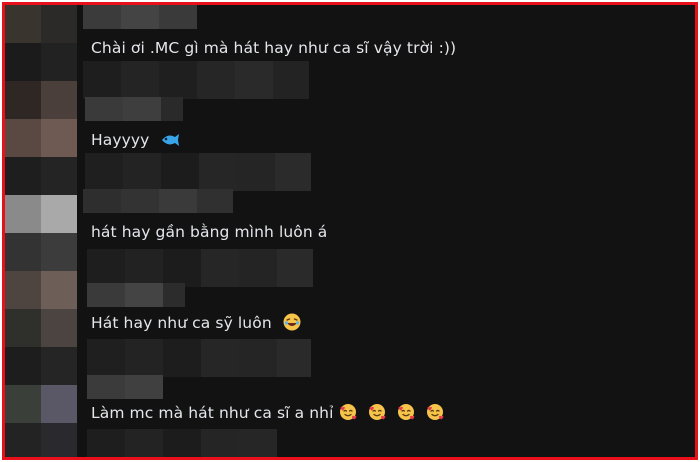 The width and height of the screenshot is (700, 462). Describe the element at coordinates (196, 322) in the screenshot. I see `comment-text: Hát hay như ca sỹ luôn` at that location.